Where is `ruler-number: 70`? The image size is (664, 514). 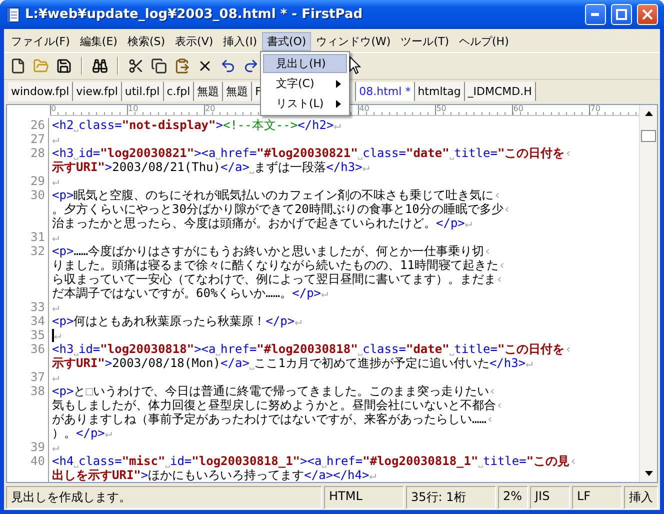
ruler-number: 70 is located at coordinates (595, 110).